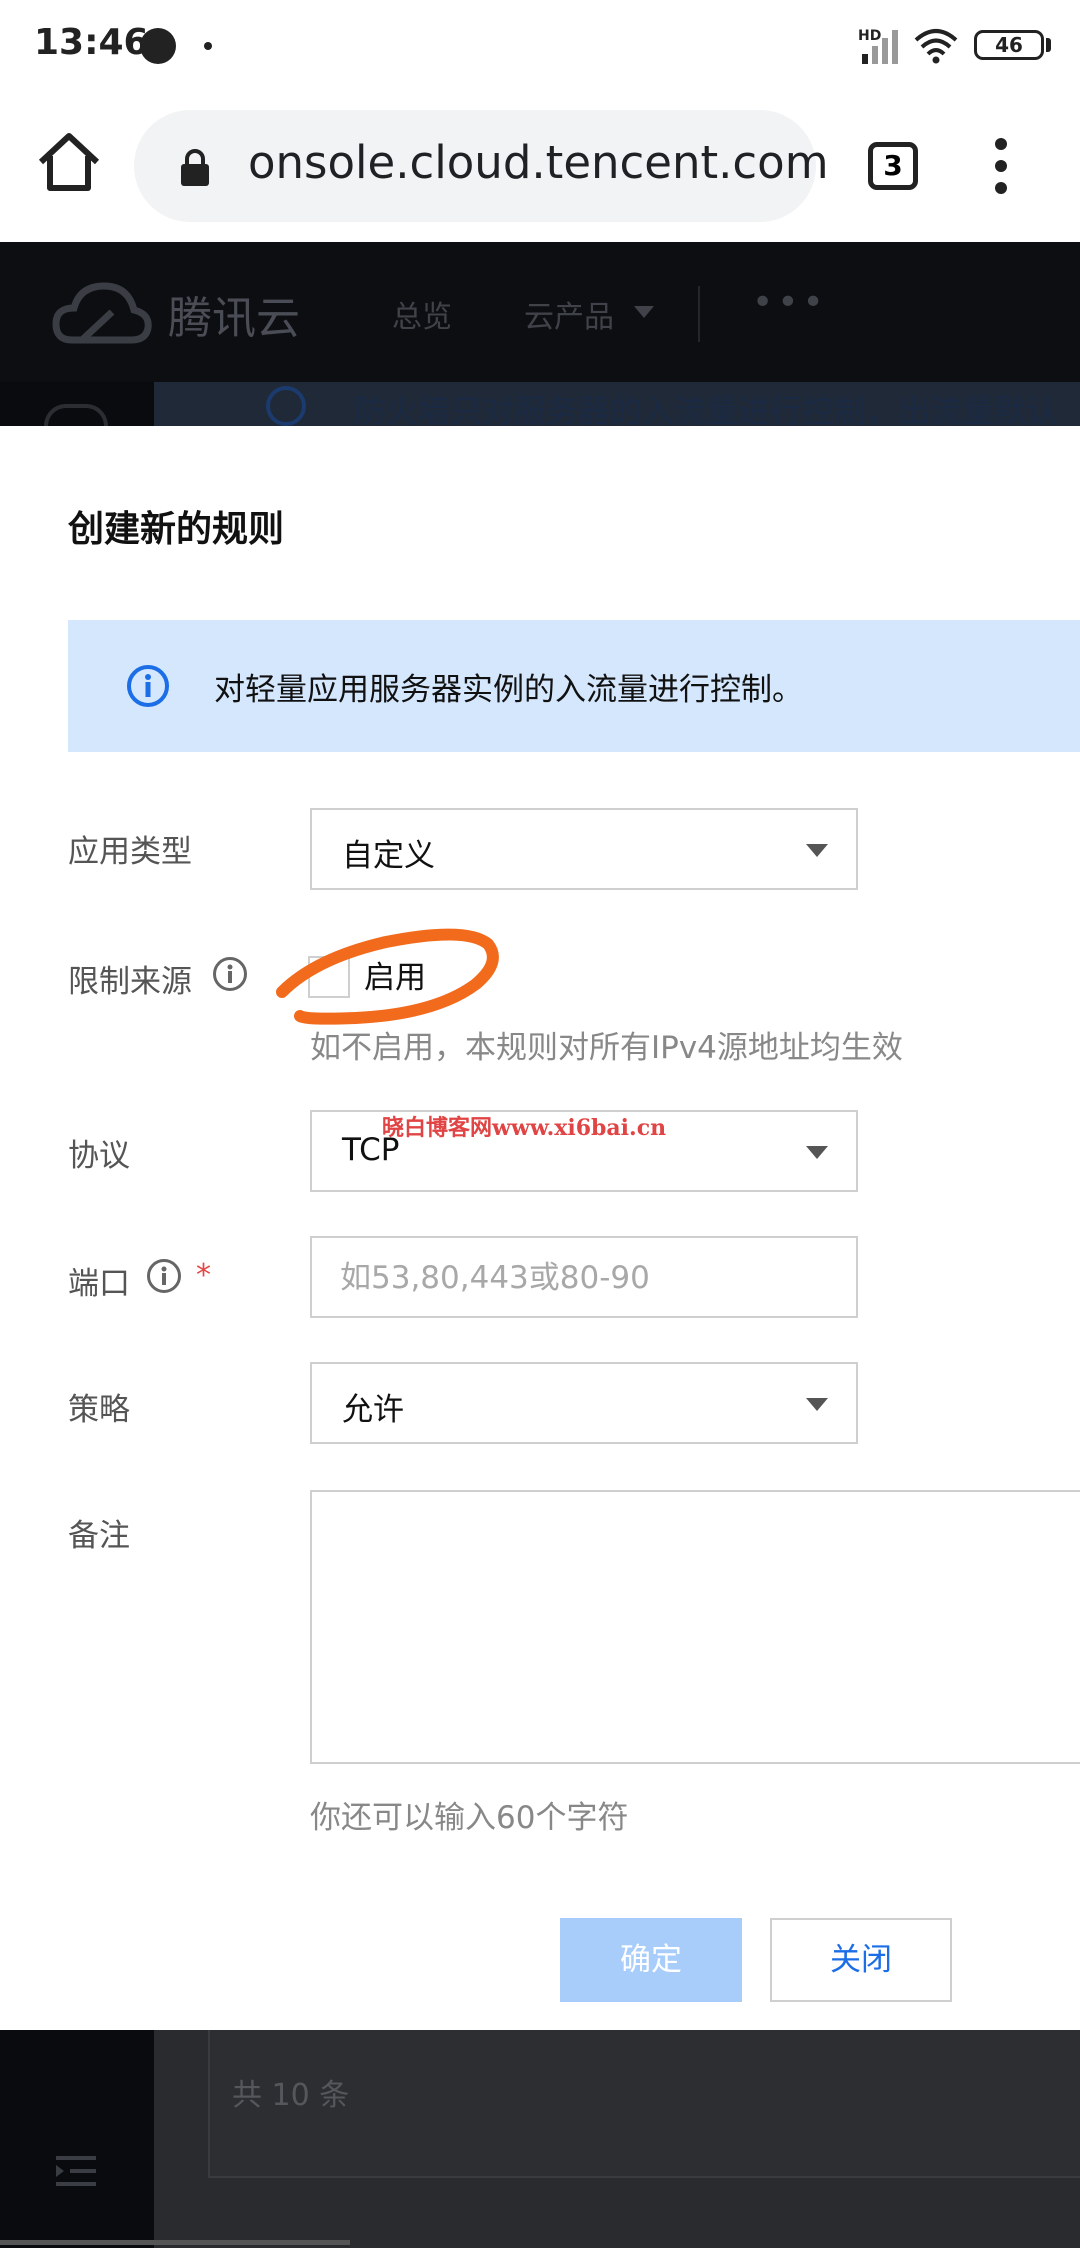 This screenshot has height=2248, width=1080. What do you see at coordinates (699, 314) in the screenshot?
I see `nav-divider` at bounding box center [699, 314].